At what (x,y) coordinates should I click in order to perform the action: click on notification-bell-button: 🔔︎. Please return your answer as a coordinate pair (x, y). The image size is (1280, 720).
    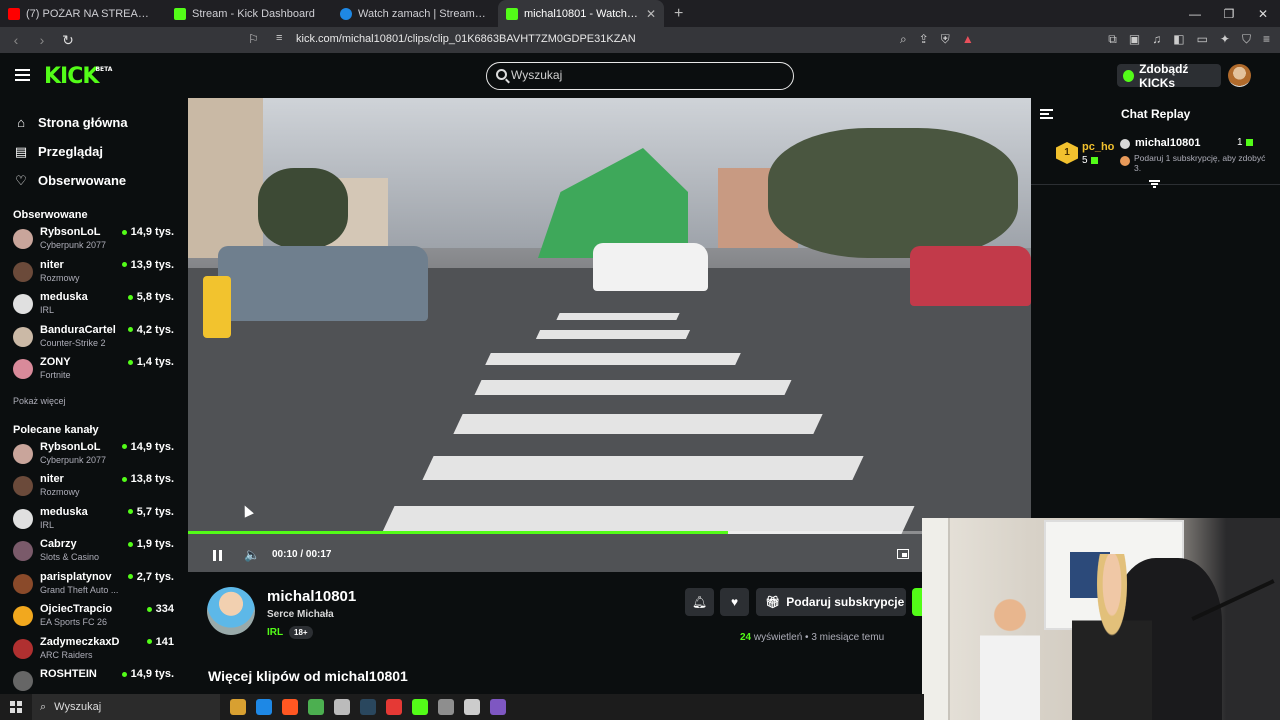
    Looking at the image, I should click on (699, 602).